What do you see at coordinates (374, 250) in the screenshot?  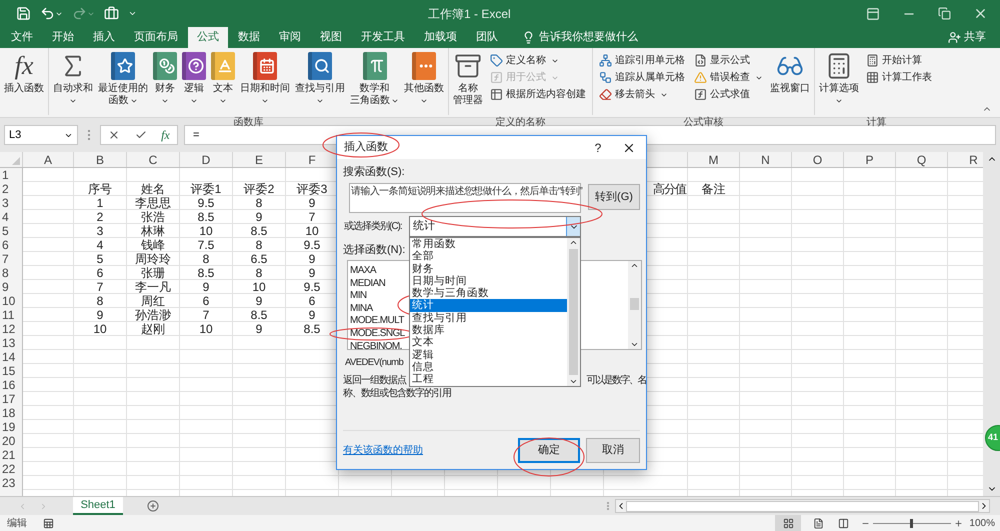 I see `field-label: 选择函数(N):` at bounding box center [374, 250].